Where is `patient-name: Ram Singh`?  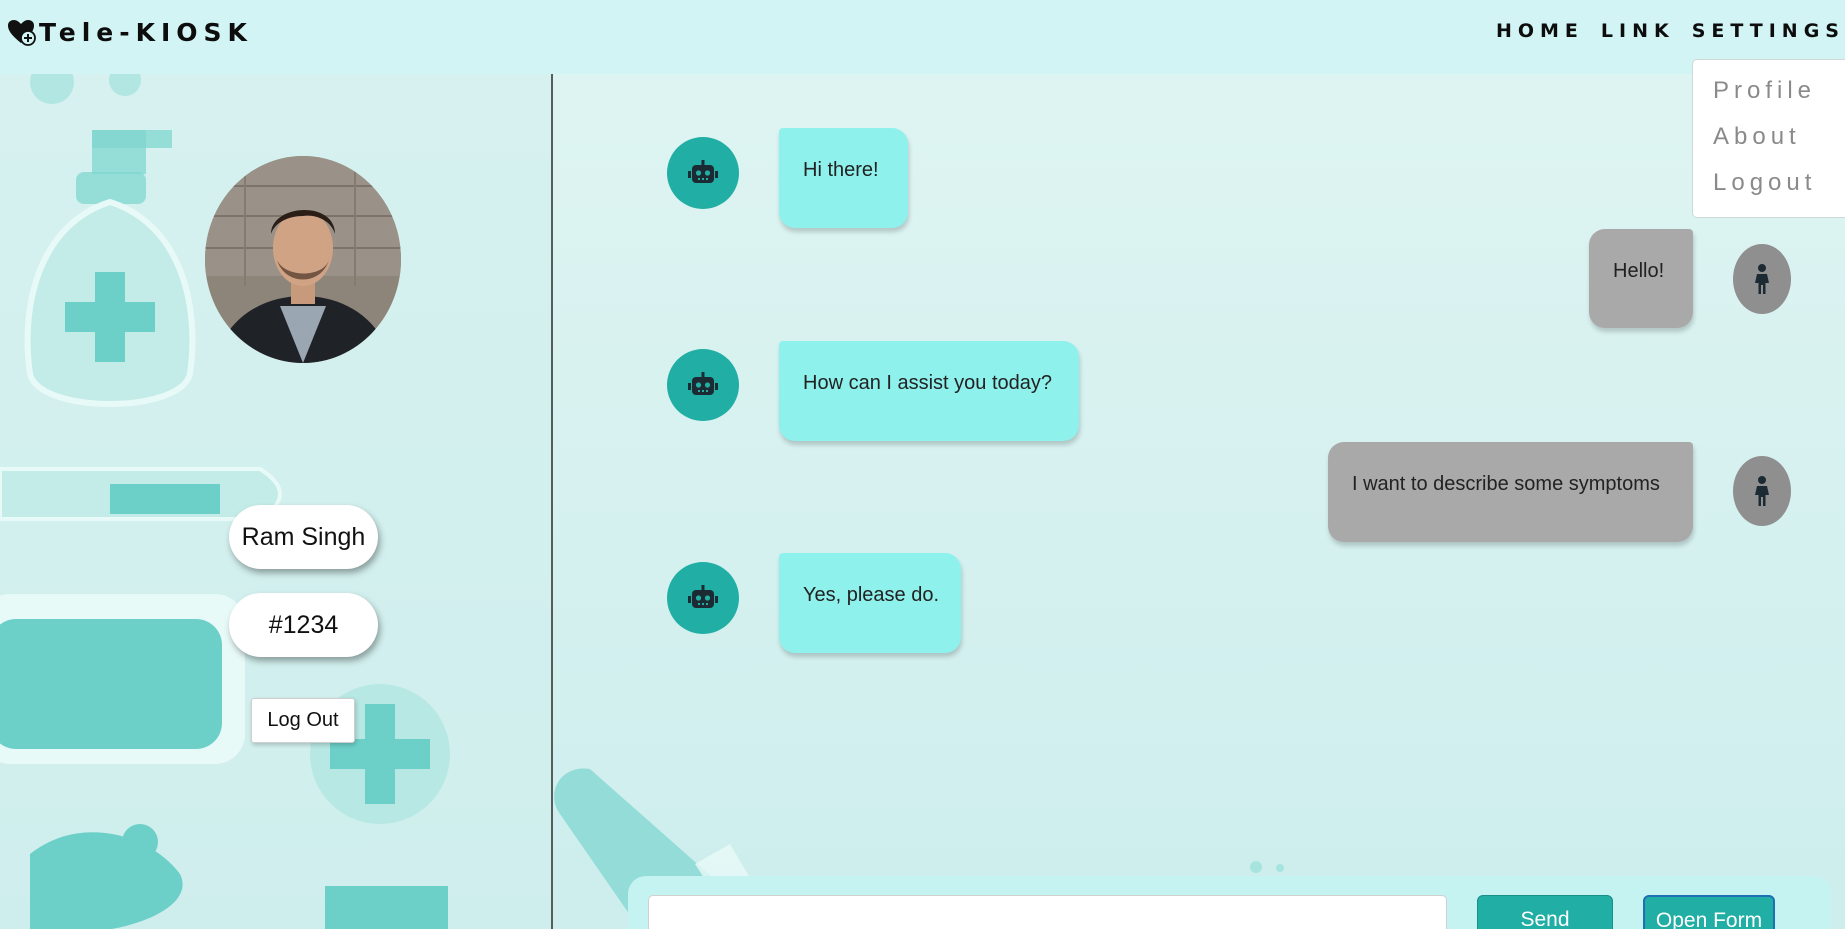 patient-name: Ram Singh is located at coordinates (303, 536).